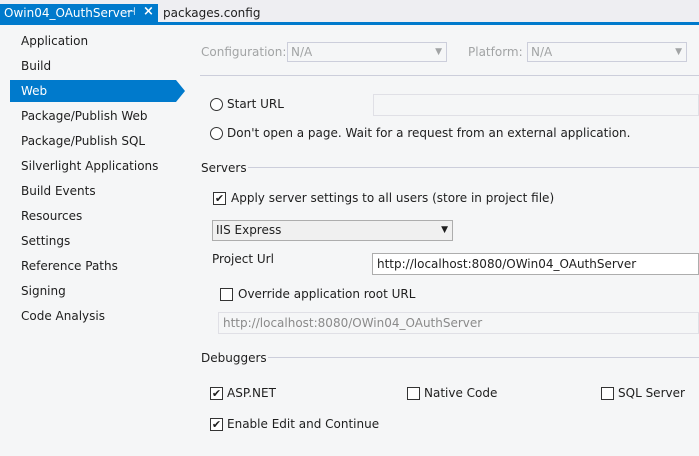 The image size is (699, 456). Describe the element at coordinates (95, 41) in the screenshot. I see `sidebar-item-application: Application` at that location.